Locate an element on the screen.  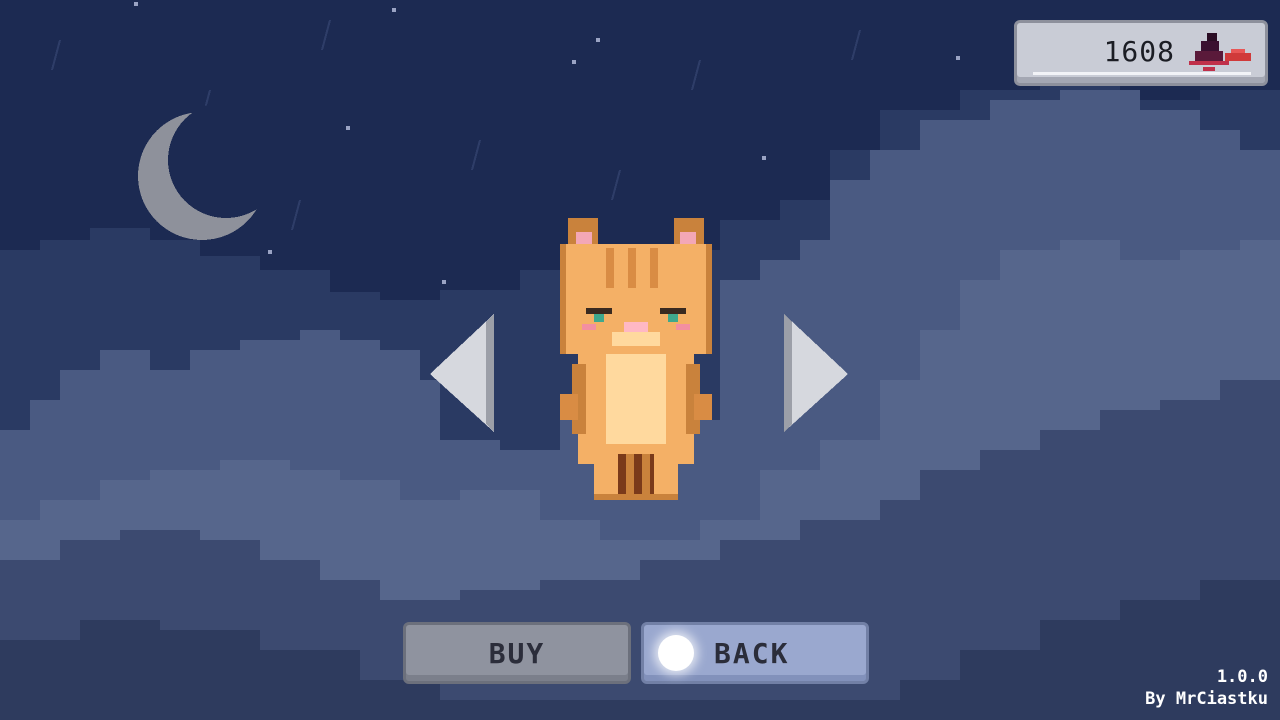
next-skin-button is located at coordinates (816, 373).